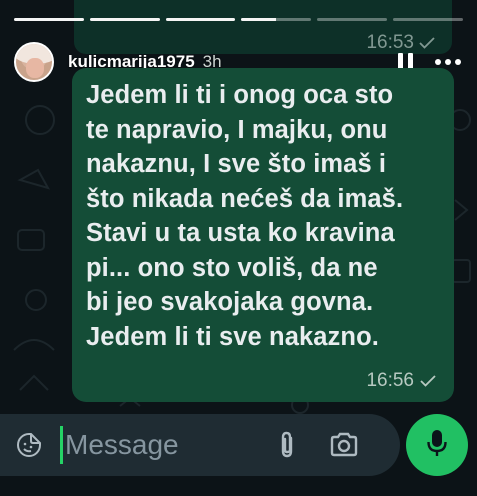 Image resolution: width=477 pixels, height=496 pixels. I want to click on story-progress, so click(238, 19).